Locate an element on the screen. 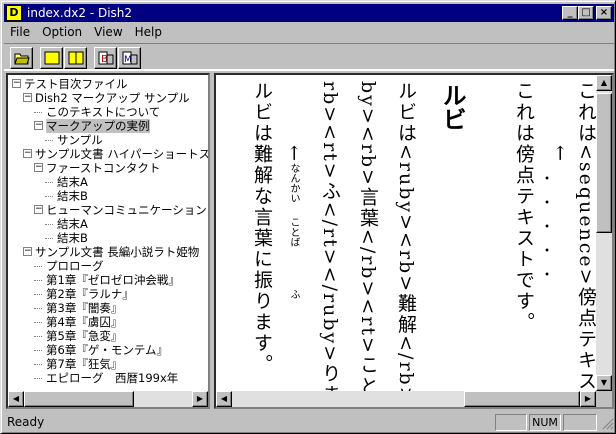 Image resolution: width=616 pixels, height=434 pixels. section-heading-ruby: ルビ is located at coordinates (452, 107).